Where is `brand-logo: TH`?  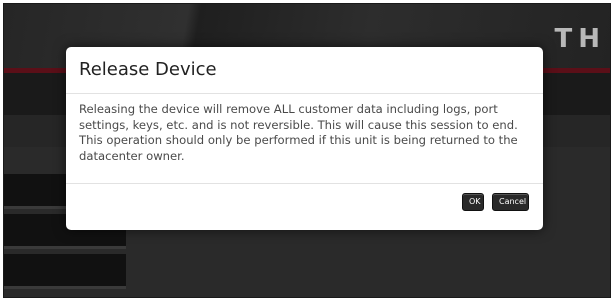 brand-logo: TH is located at coordinates (580, 39).